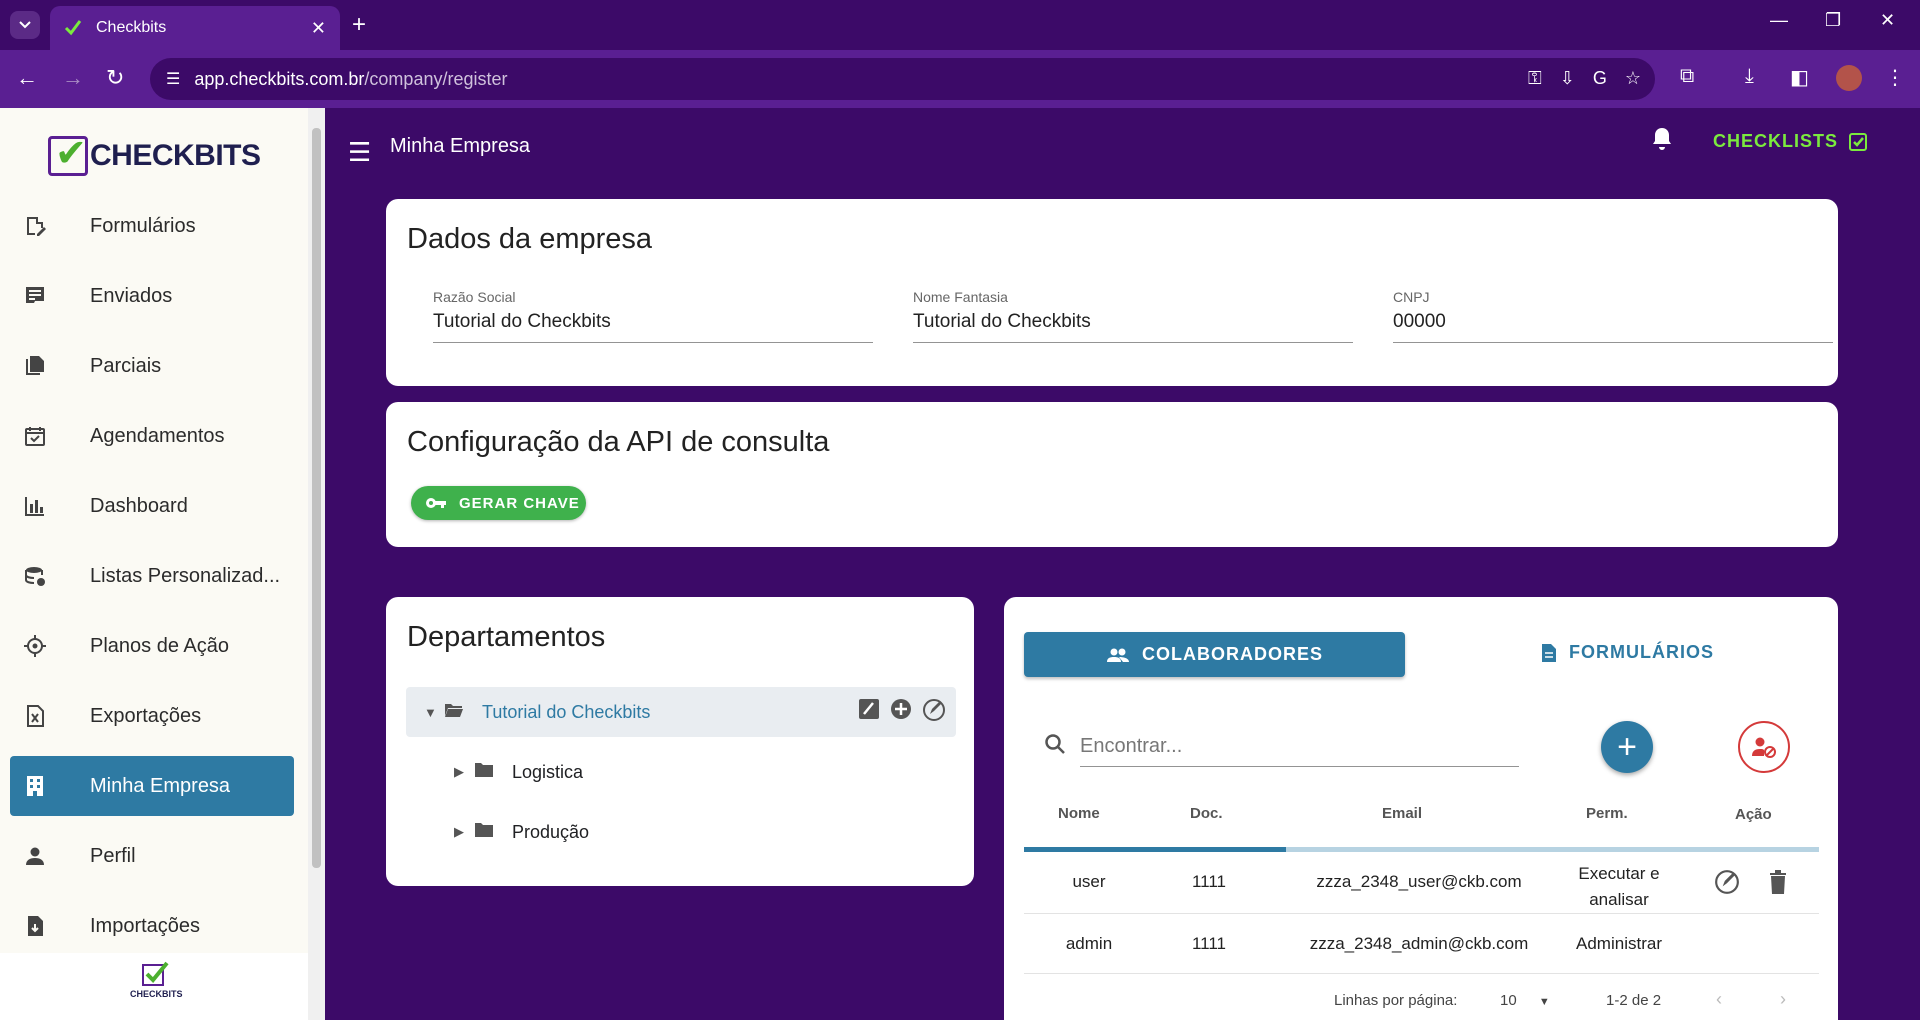 The width and height of the screenshot is (1920, 1020). What do you see at coordinates (1600, 78) in the screenshot?
I see `translate-icon: G` at bounding box center [1600, 78].